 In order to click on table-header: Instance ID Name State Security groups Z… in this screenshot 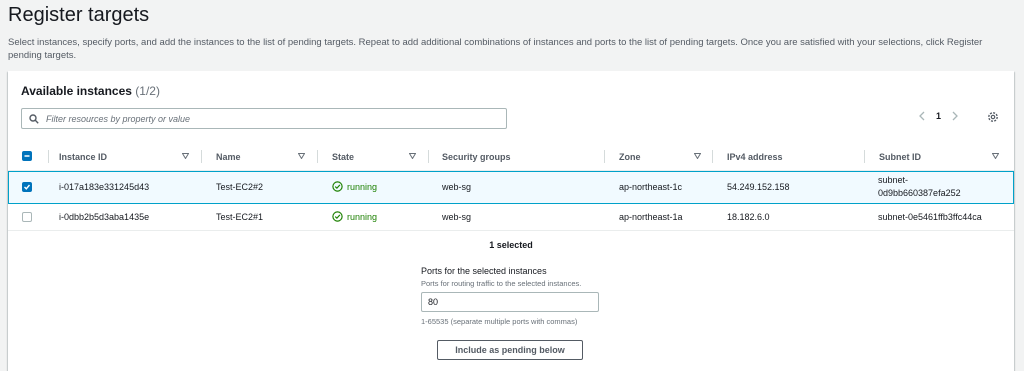, I will do `click(511, 156)`.